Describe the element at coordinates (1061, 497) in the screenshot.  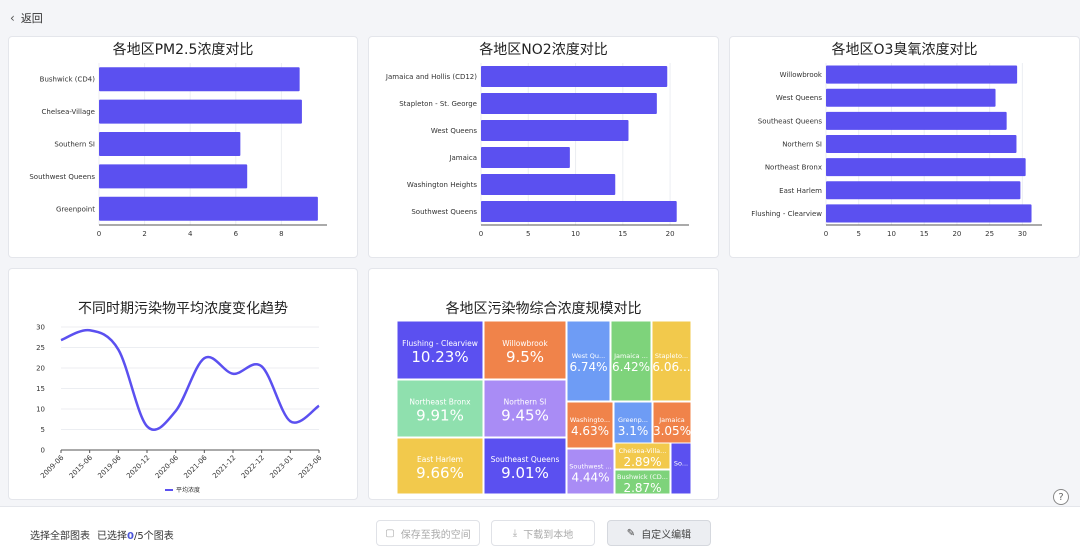
I see `help-icon: ?` at that location.